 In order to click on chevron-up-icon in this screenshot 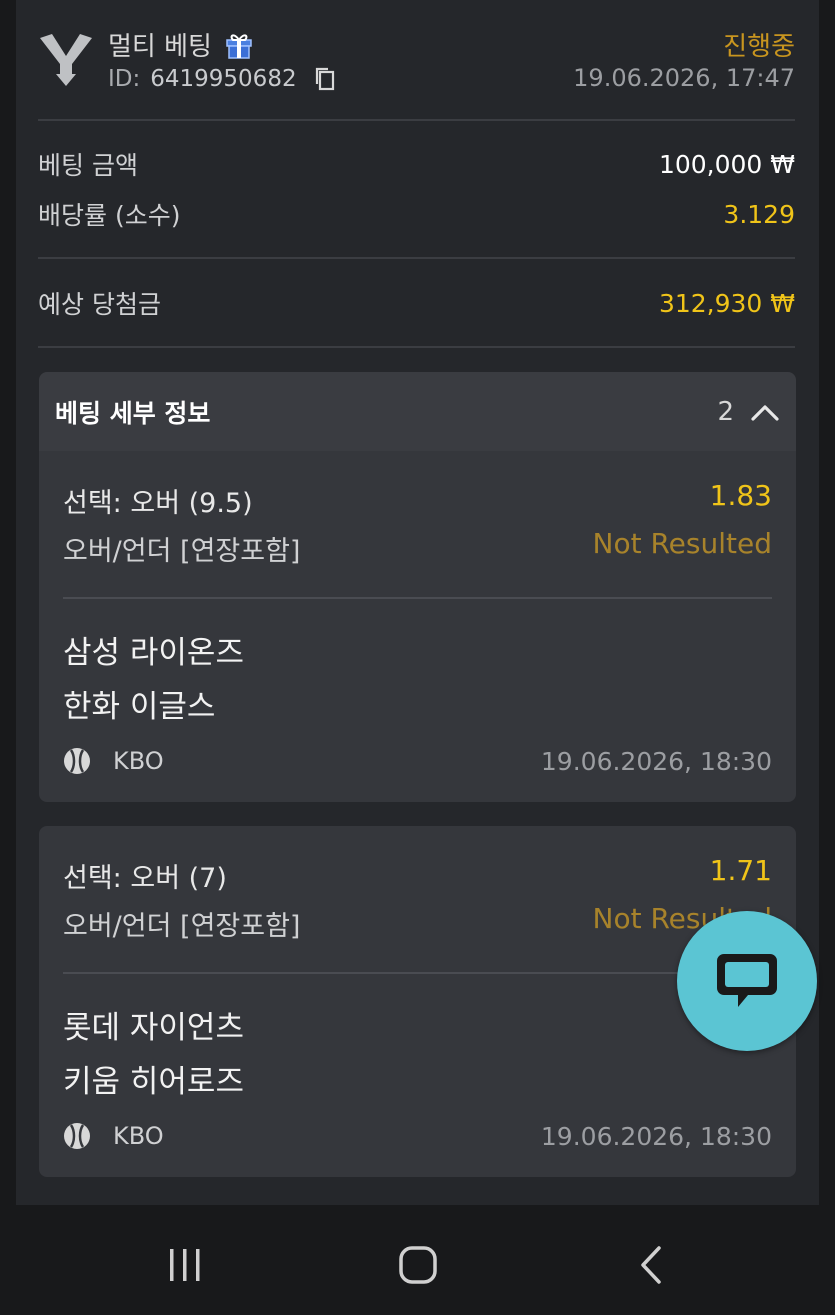, I will do `click(765, 412)`.